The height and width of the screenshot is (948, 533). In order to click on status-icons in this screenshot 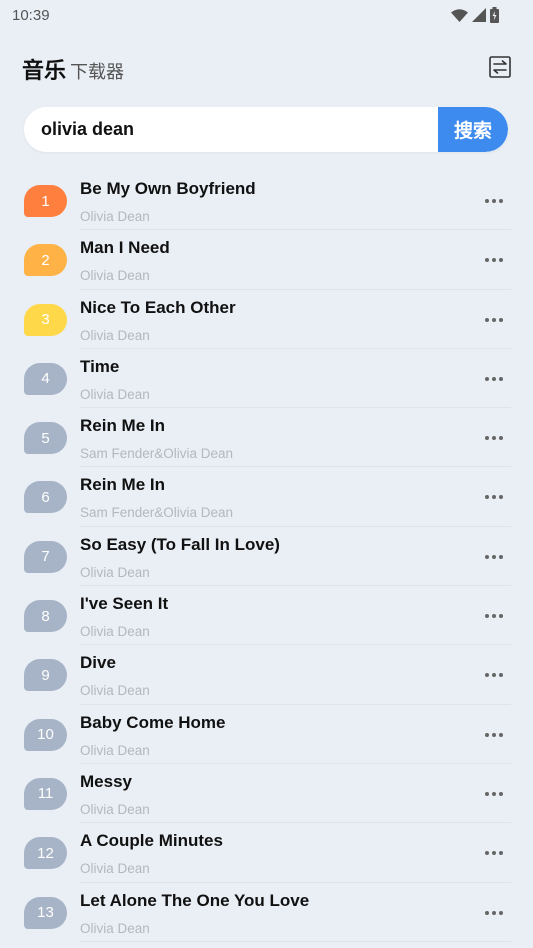, I will do `click(475, 15)`.